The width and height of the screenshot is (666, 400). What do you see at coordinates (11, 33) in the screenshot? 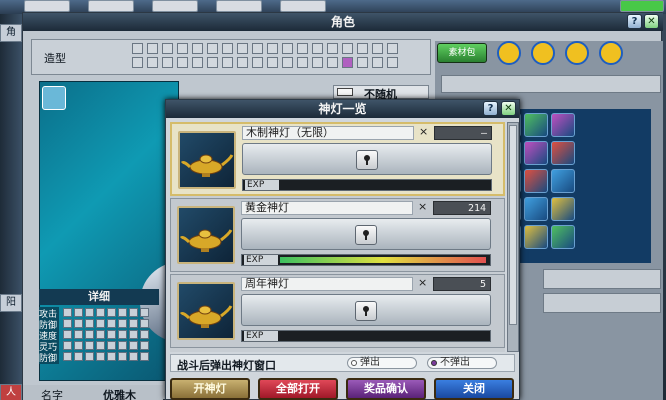
I see `sidebar-tab: 角` at bounding box center [11, 33].